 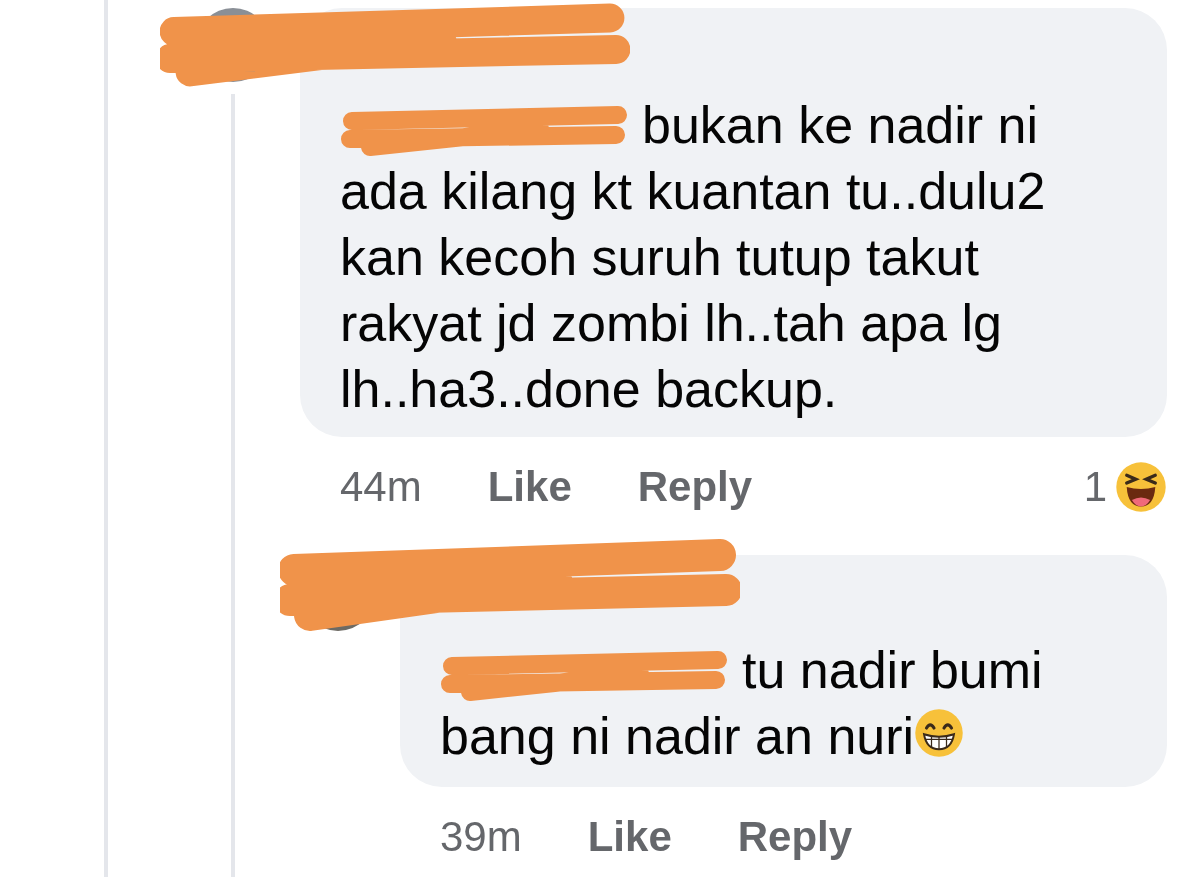 What do you see at coordinates (1095, 487) in the screenshot?
I see `reaction-count: 1` at bounding box center [1095, 487].